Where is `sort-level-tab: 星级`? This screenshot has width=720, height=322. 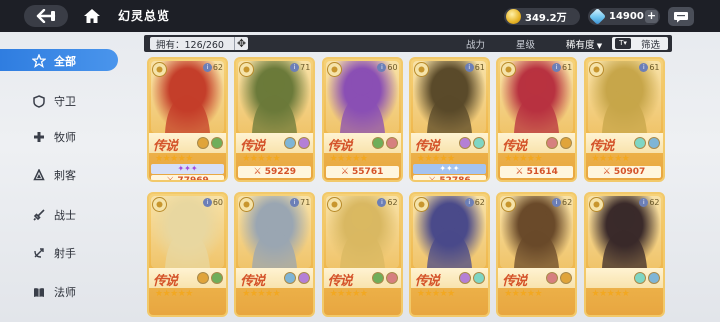 sort-level-tab: 星级 is located at coordinates (525, 44).